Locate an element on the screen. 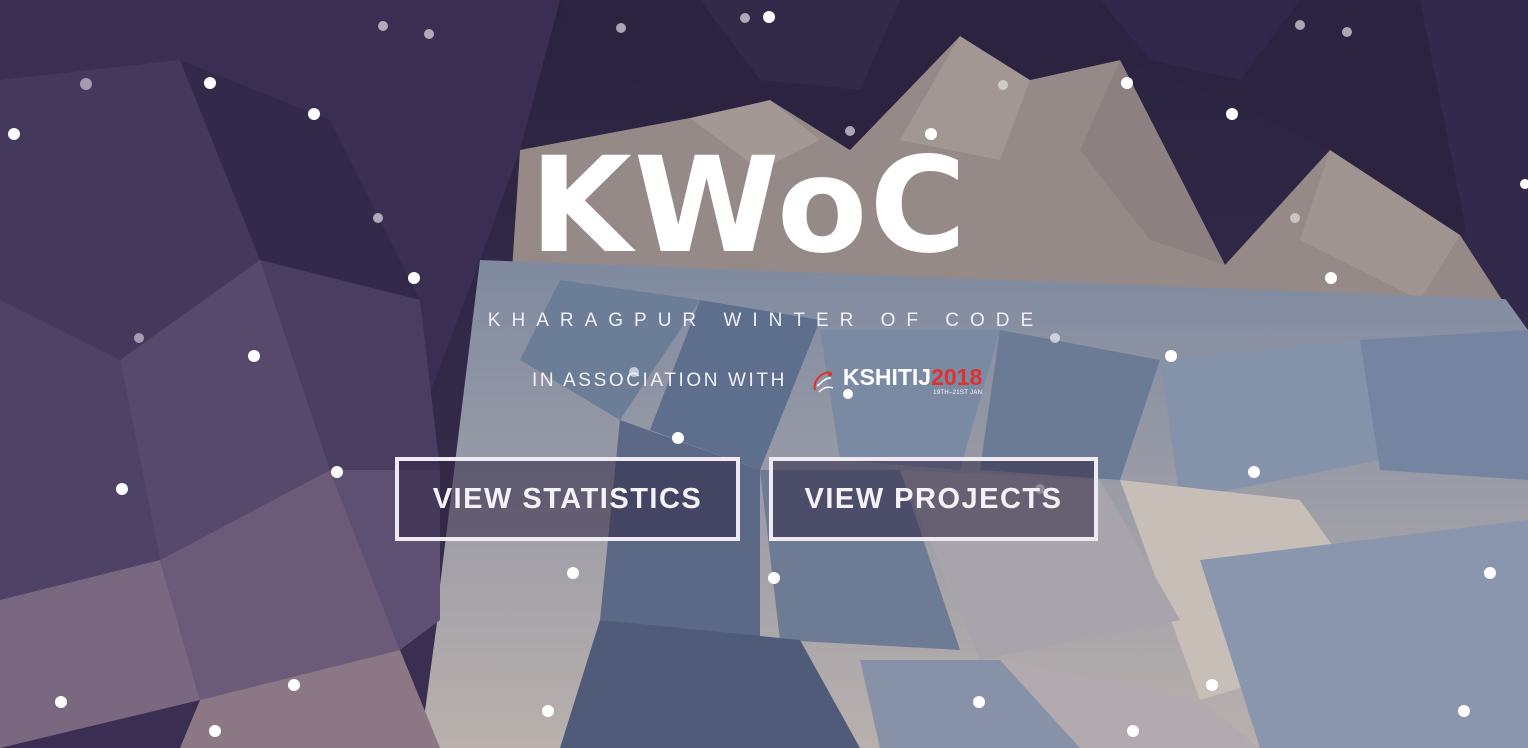  view-projects-button: VIEW PROJECTS is located at coordinates (933, 499).